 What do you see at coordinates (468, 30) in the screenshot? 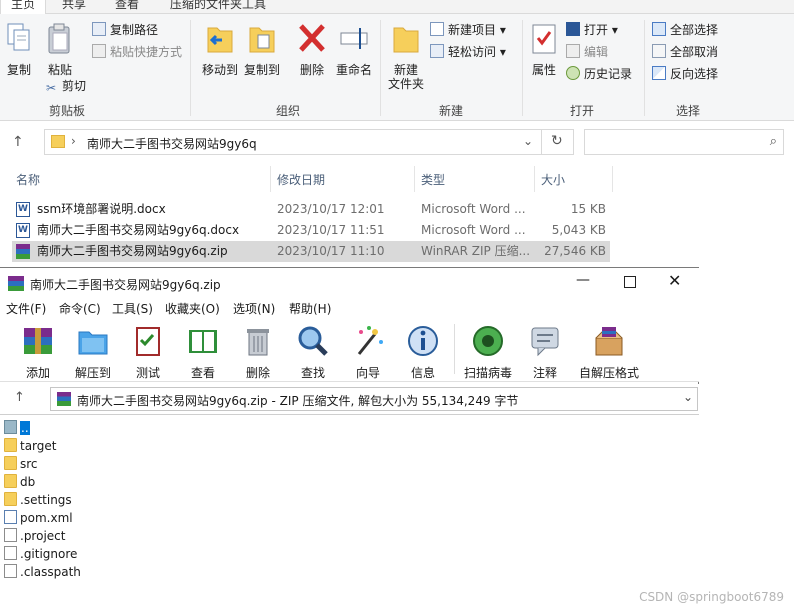
I see `new-item-button: 新建项目 ▾` at bounding box center [468, 30].